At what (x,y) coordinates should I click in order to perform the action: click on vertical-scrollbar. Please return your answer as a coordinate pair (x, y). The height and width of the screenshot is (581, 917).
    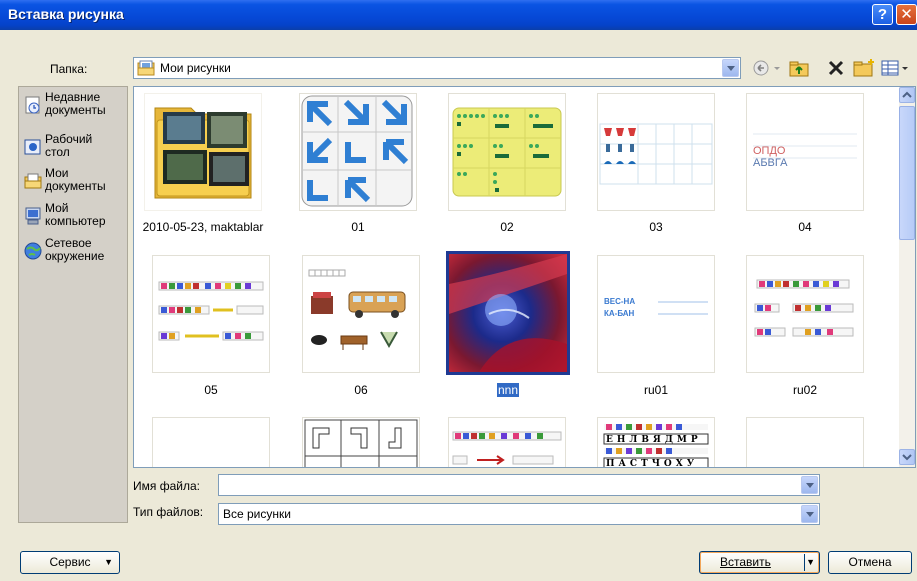
    Looking at the image, I should click on (907, 277).